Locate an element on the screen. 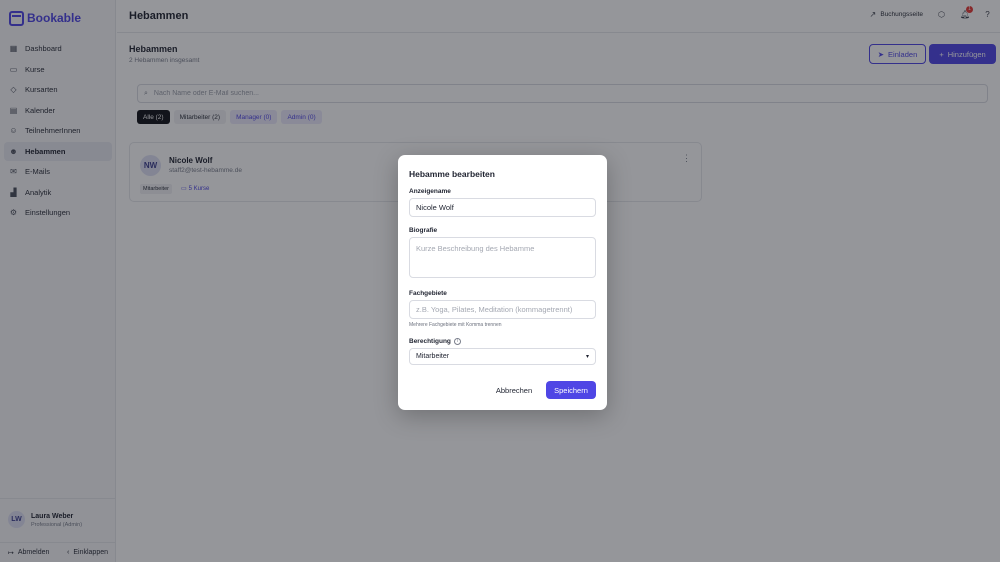 The width and height of the screenshot is (1000, 562). specialties-input is located at coordinates (502, 309).